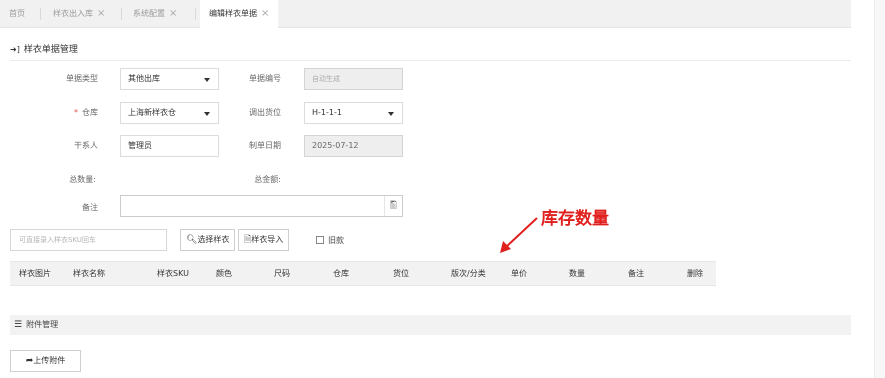 This screenshot has height=378, width=885. I want to click on tab-home: 首页, so click(17, 13).